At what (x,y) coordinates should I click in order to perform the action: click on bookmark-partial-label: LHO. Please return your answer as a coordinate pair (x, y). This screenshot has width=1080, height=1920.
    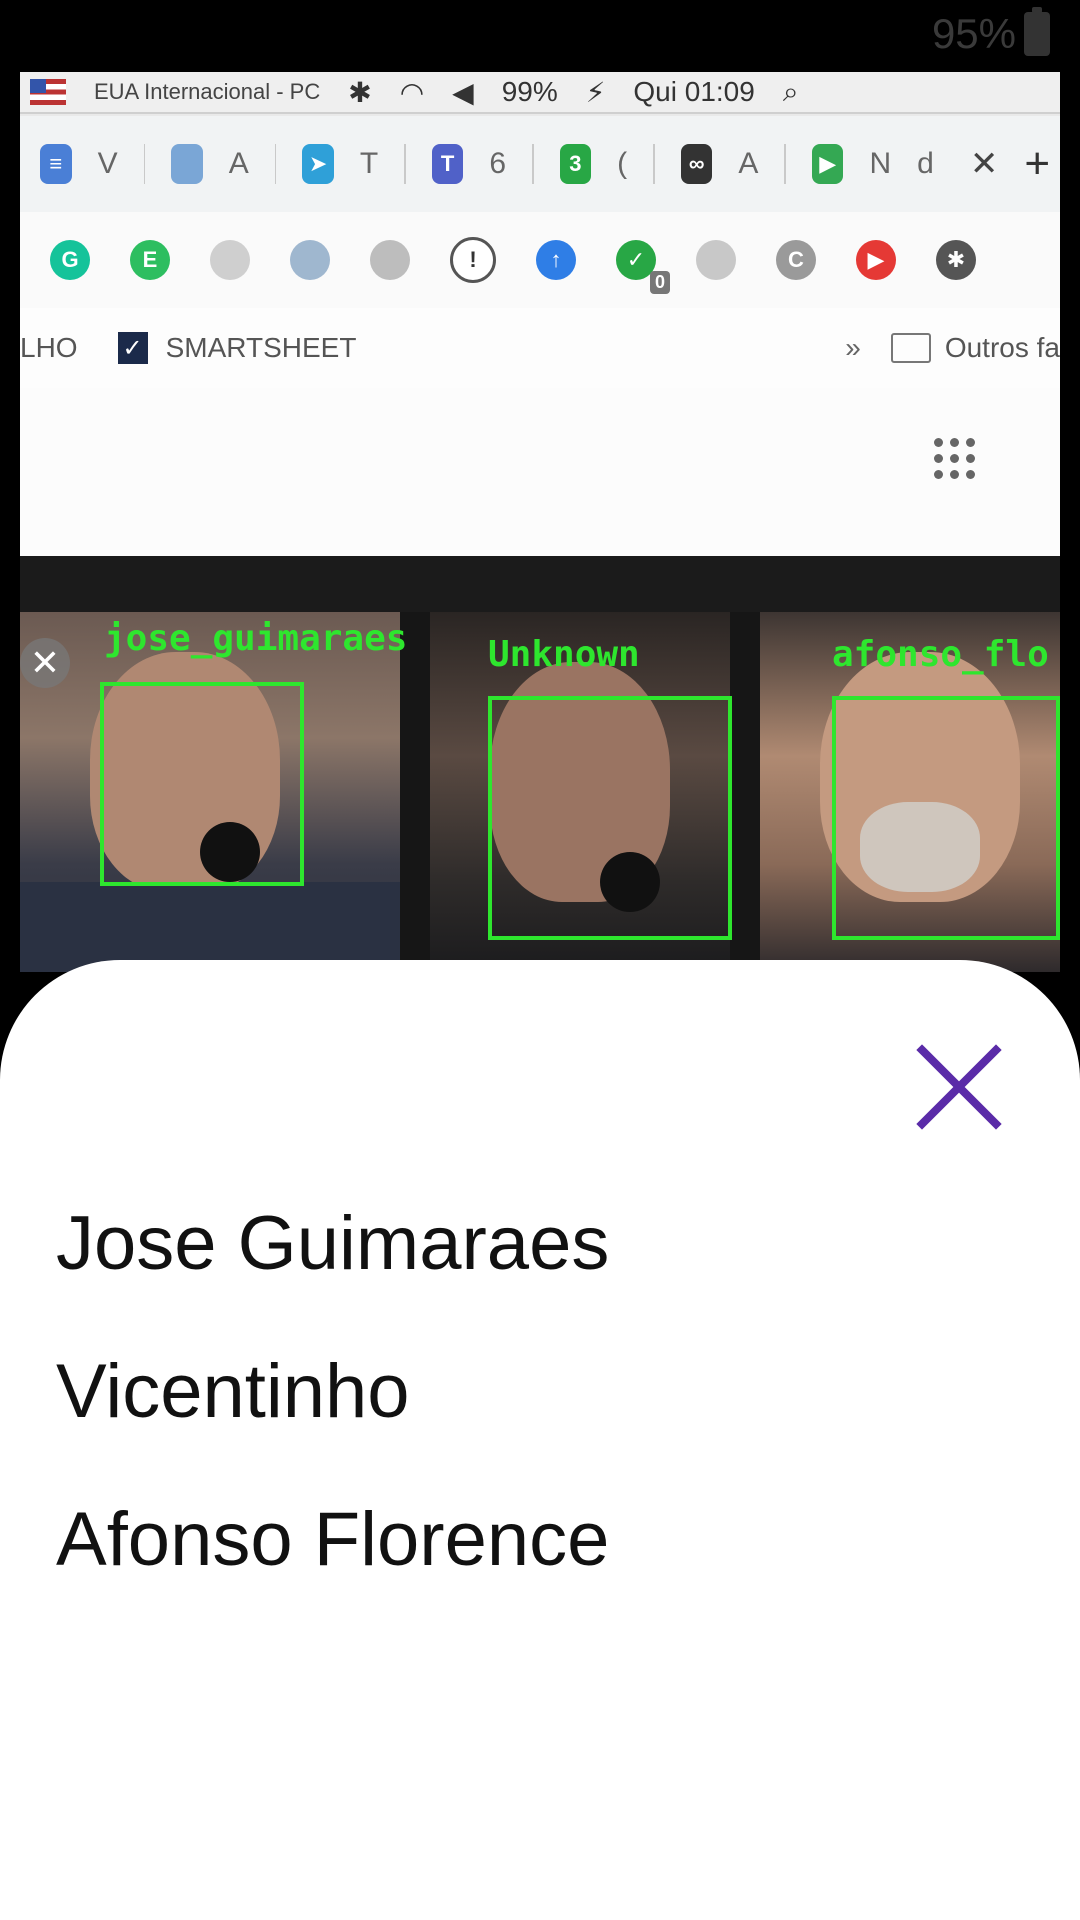
    Looking at the image, I should click on (49, 347).